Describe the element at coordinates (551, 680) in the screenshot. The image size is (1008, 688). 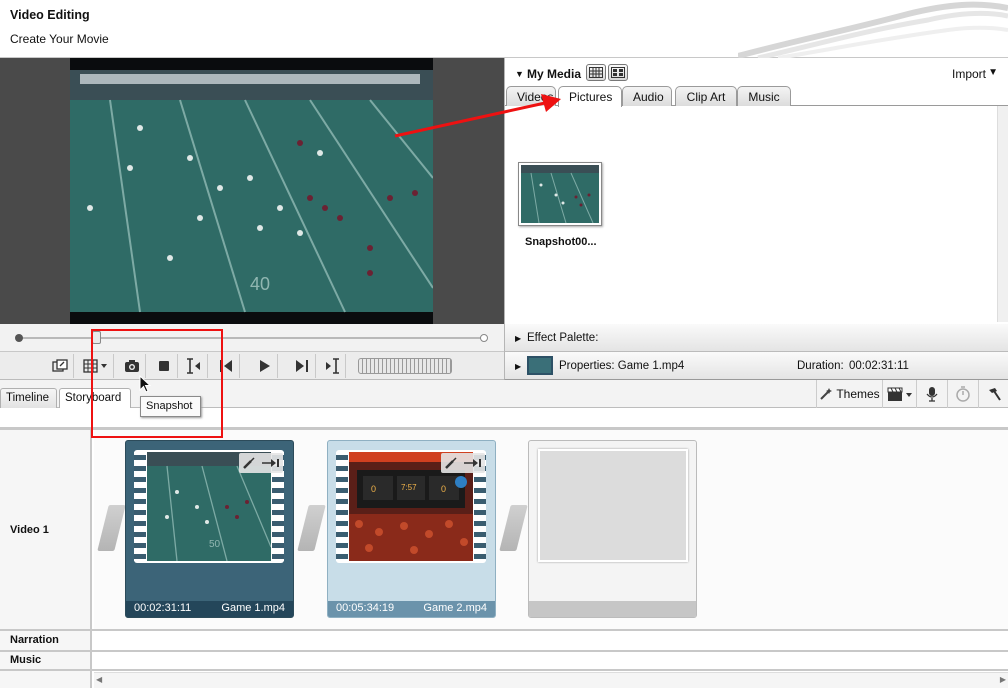
I see `horizontal-scrollbar: ◀ ▶` at that location.